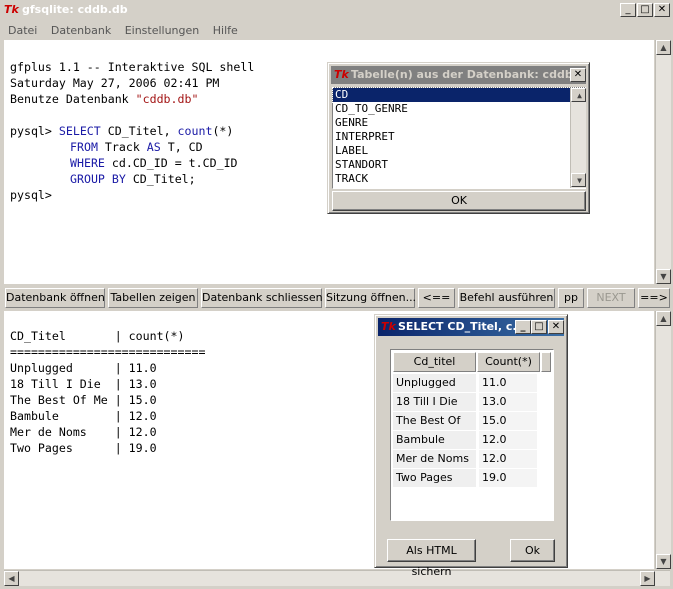 Image resolution: width=673 pixels, height=589 pixels. What do you see at coordinates (83, 400) in the screenshot?
I see `output-row: The Best Of Me | 15.0` at bounding box center [83, 400].